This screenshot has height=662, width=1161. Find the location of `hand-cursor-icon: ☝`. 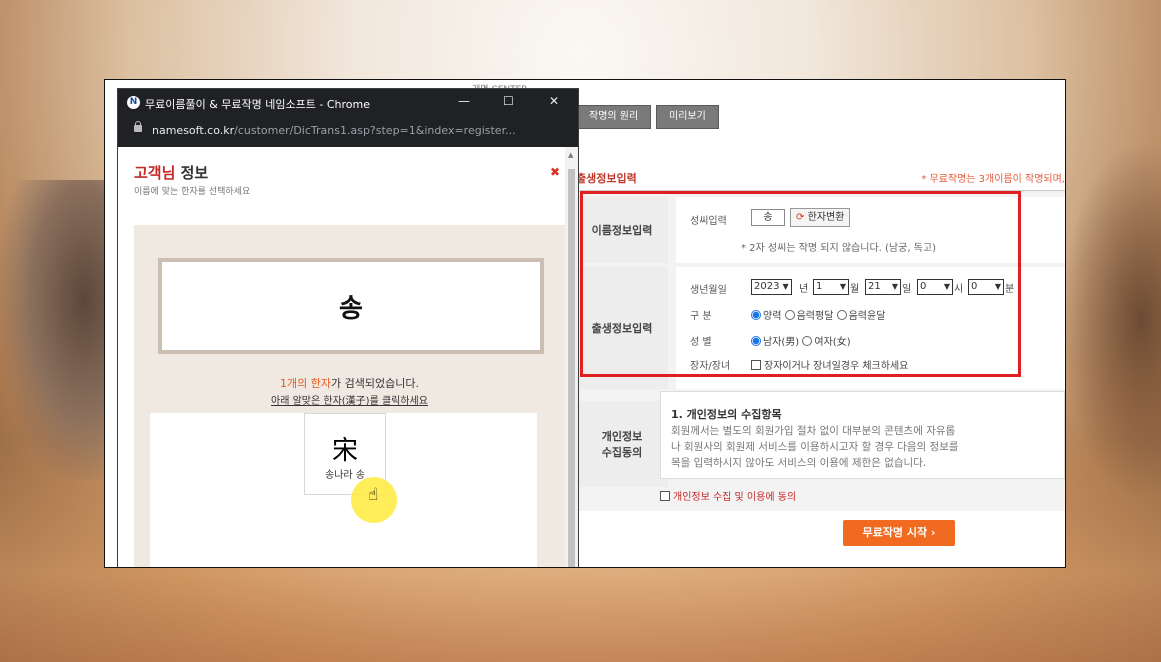

hand-cursor-icon: ☝ is located at coordinates (373, 495).